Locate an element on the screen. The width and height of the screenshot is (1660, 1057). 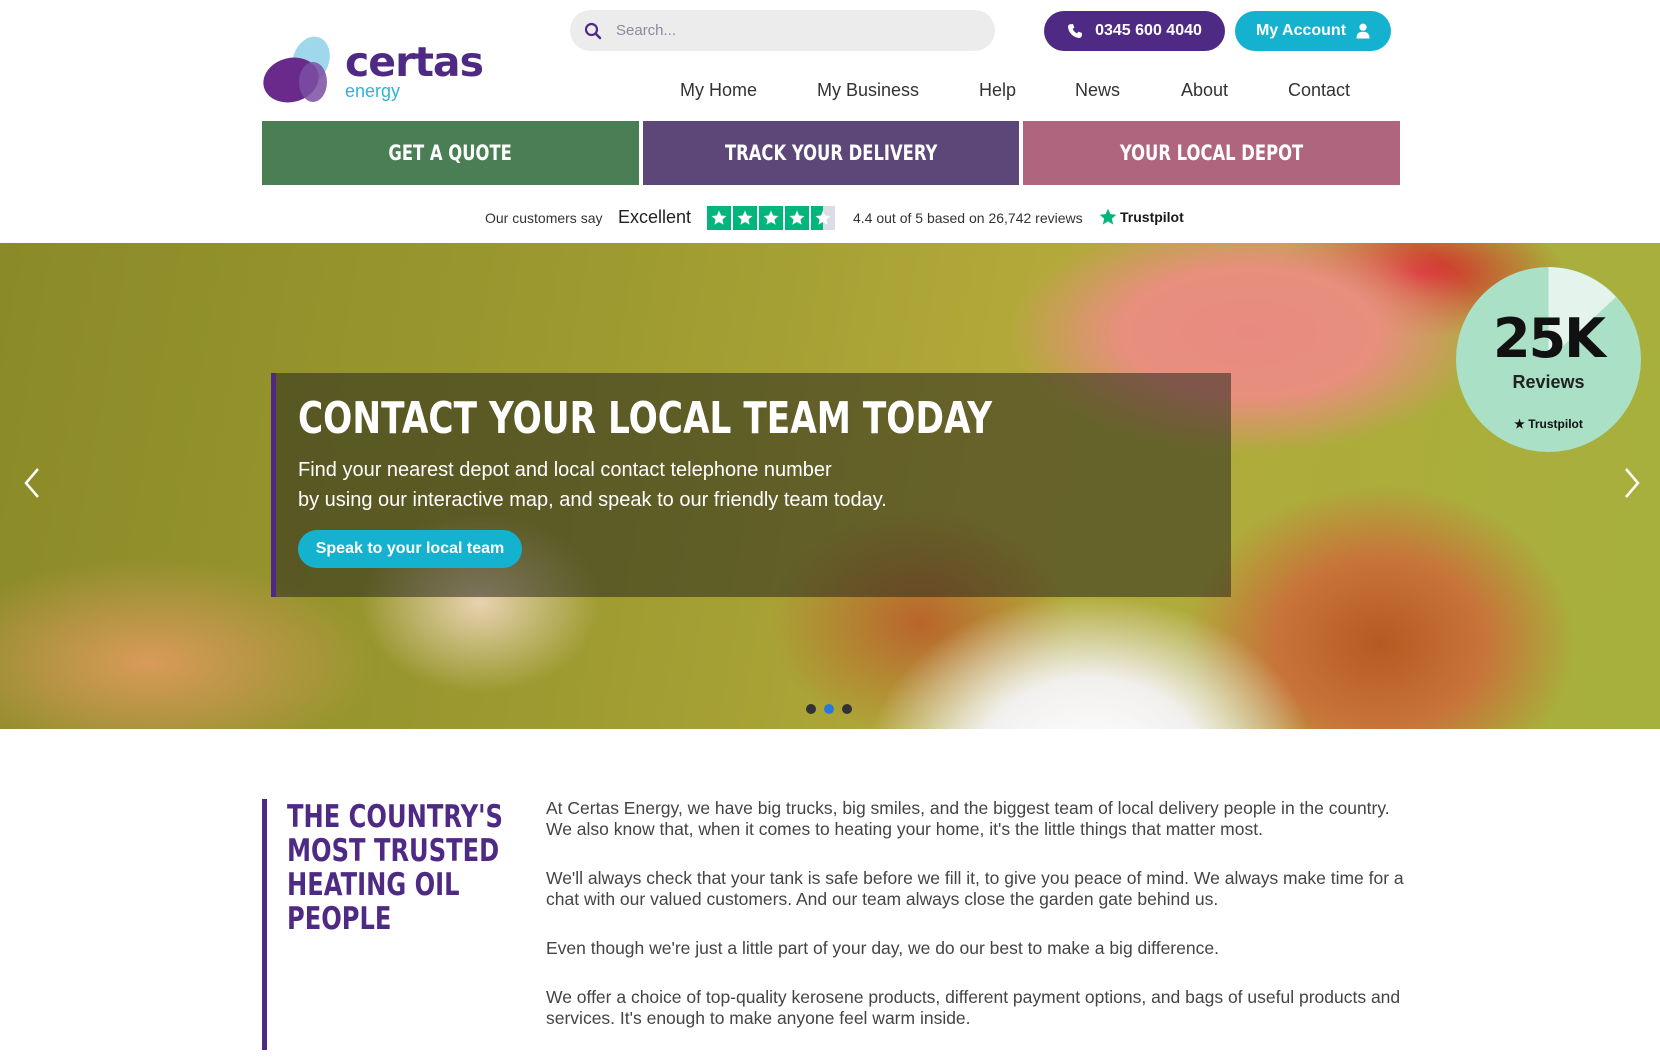
intro-heading-line: PEOPLE is located at coordinates (339, 919).